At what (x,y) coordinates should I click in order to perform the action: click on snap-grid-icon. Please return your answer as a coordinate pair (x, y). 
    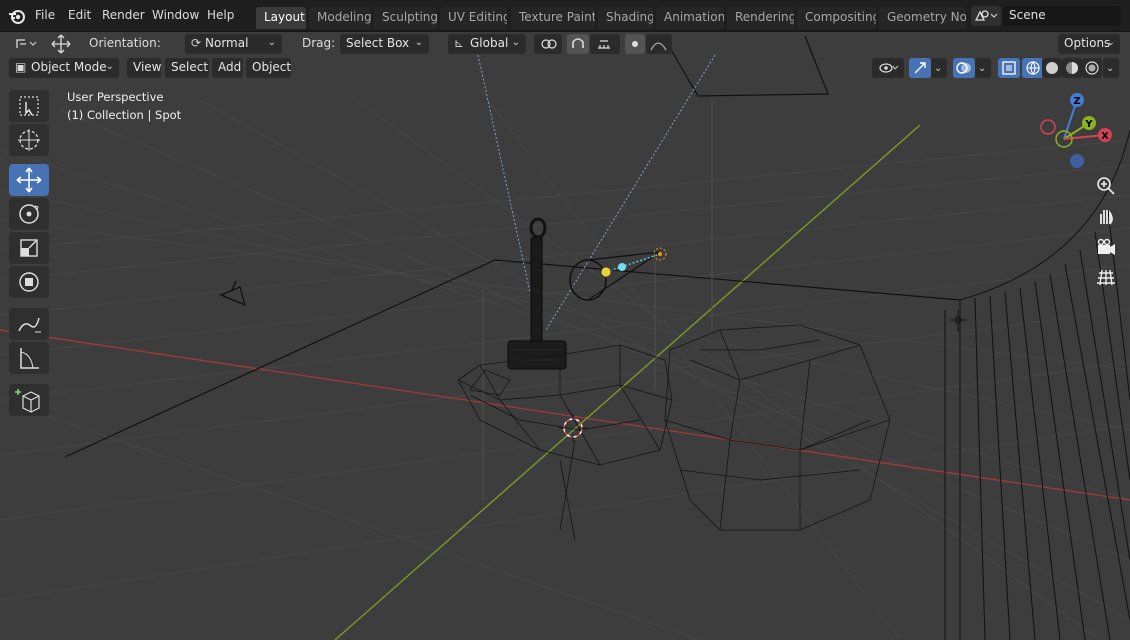
    Looking at the image, I should click on (604, 44).